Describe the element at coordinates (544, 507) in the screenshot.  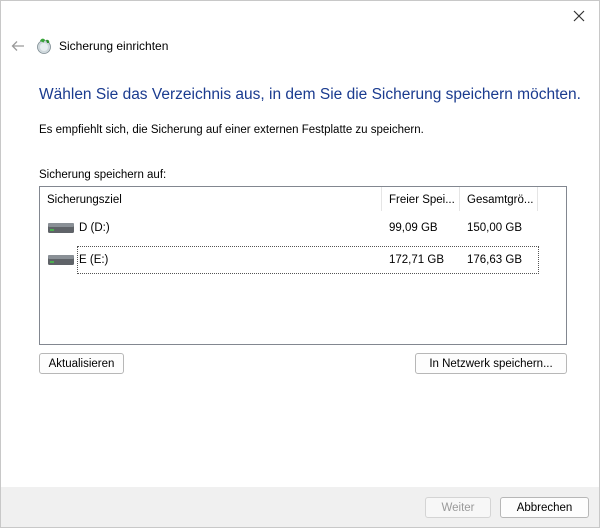
I see `cancel-button: Abbrechen` at that location.